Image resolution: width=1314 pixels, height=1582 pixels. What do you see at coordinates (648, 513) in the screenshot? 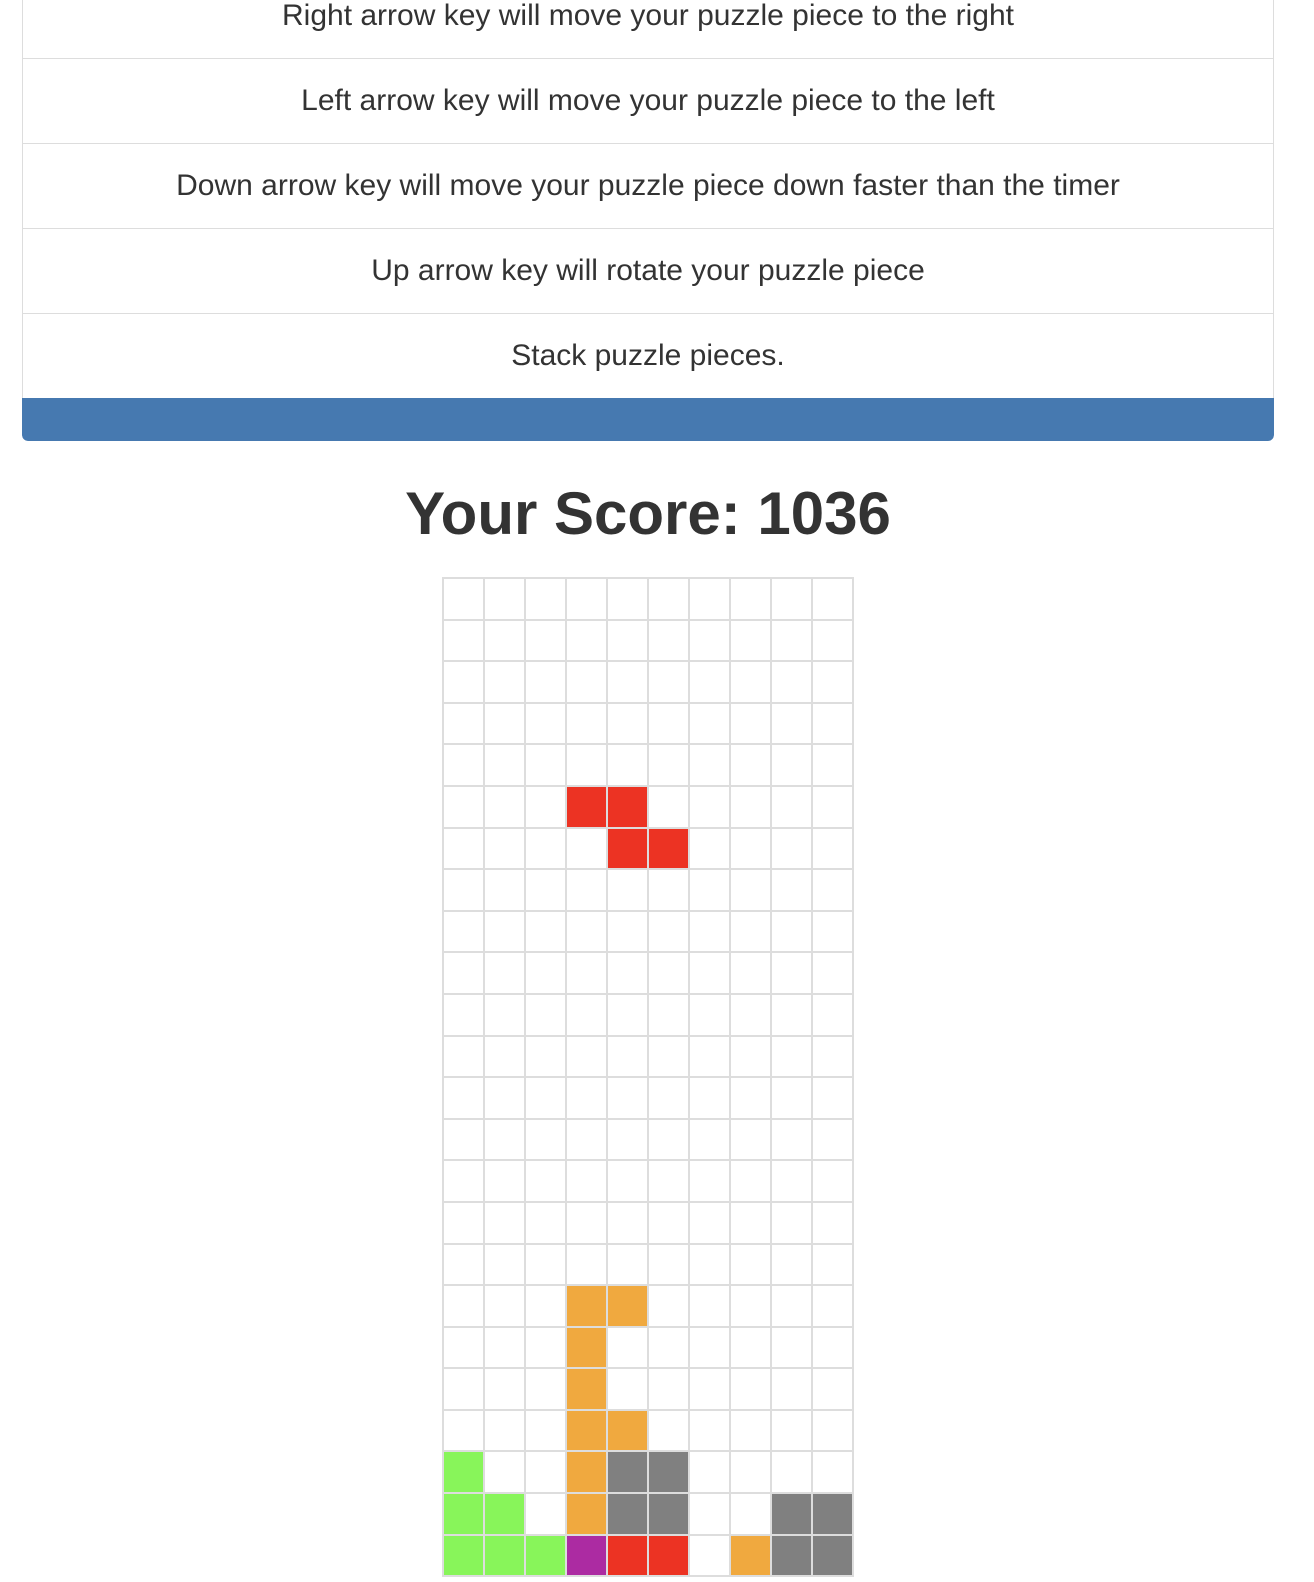
I see `score-heading: Your Score: 1036` at bounding box center [648, 513].